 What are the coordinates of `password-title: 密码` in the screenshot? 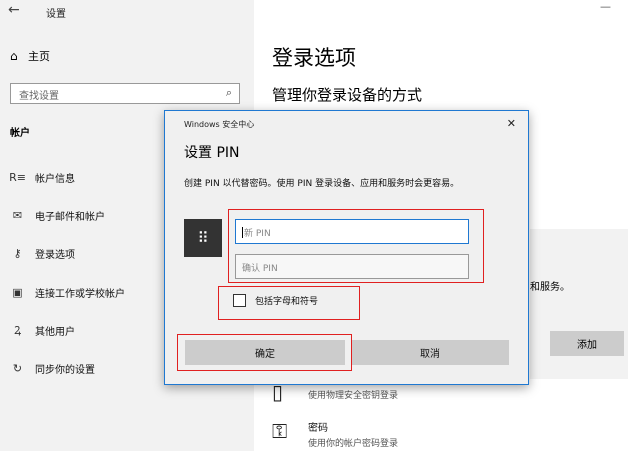 It's located at (318, 428).